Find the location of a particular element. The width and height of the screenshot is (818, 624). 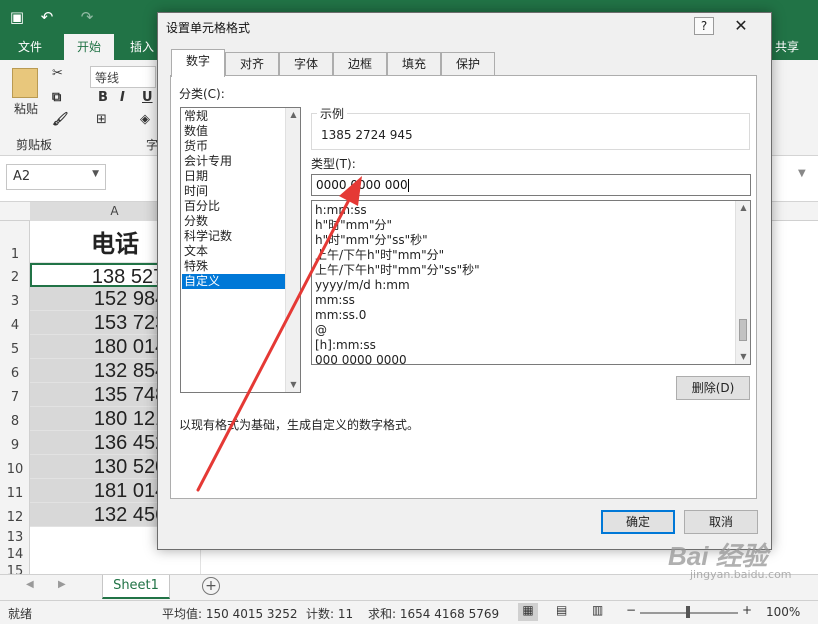

sheet-tab: Sheet1 is located at coordinates (136, 587).